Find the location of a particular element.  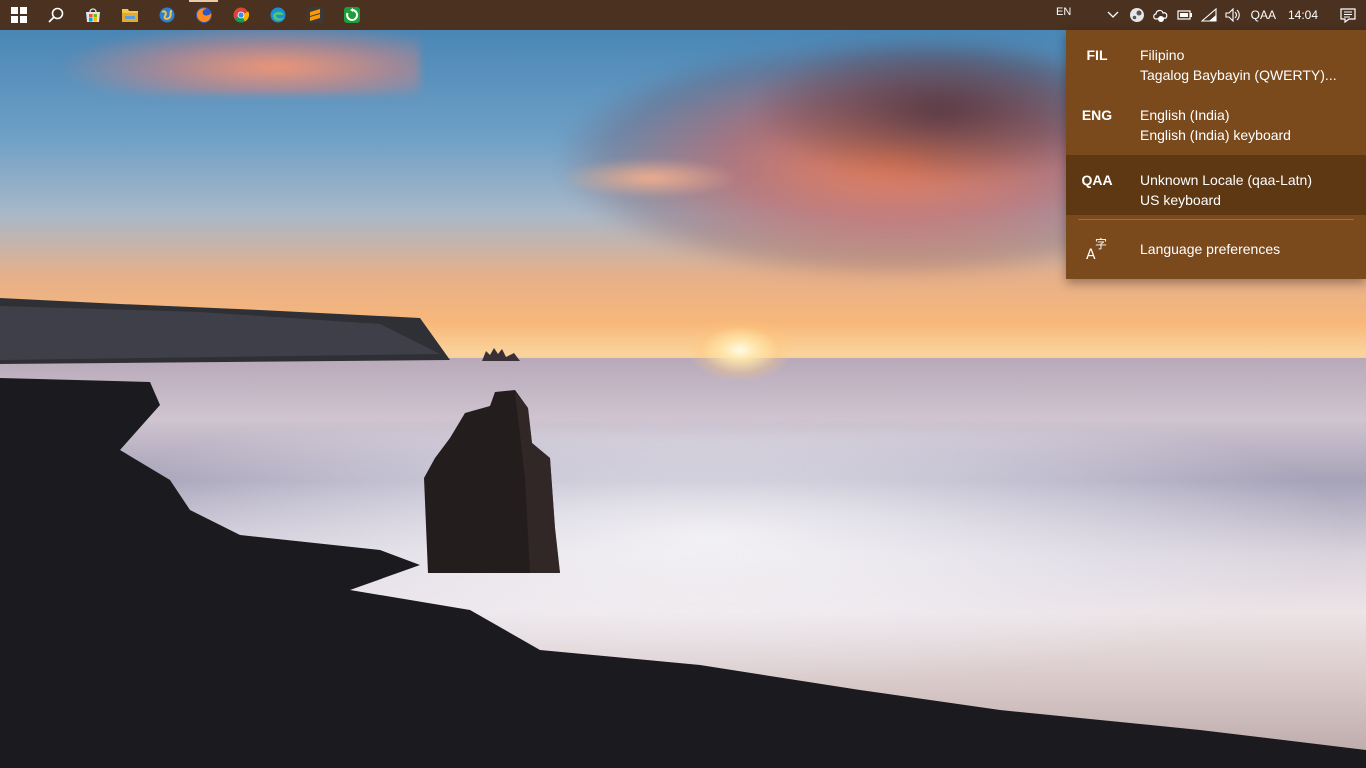

folder-icon is located at coordinates (129, 15).